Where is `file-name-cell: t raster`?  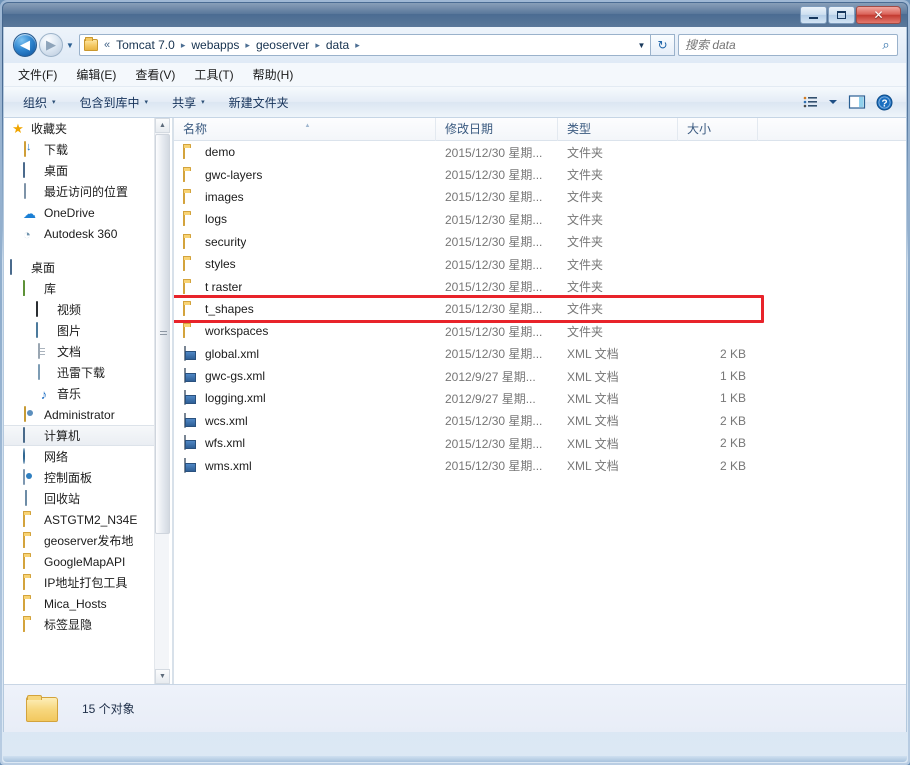 file-name-cell: t raster is located at coordinates (305, 286).